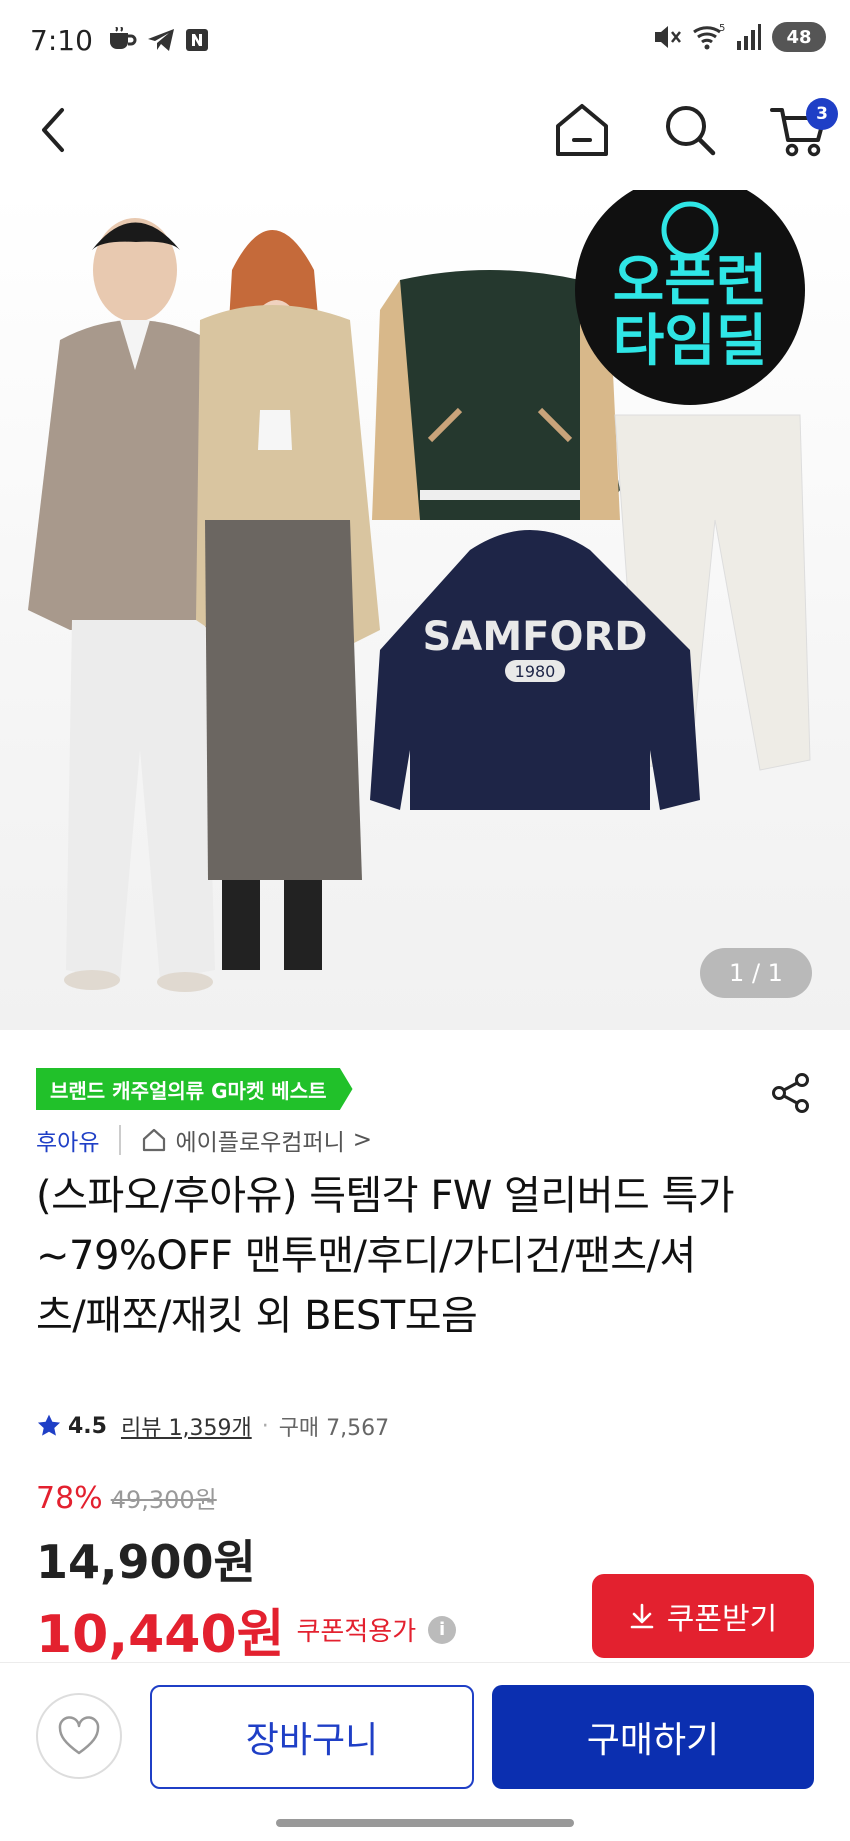 The height and width of the screenshot is (1841, 850). I want to click on store-home-icon, so click(154, 1140).